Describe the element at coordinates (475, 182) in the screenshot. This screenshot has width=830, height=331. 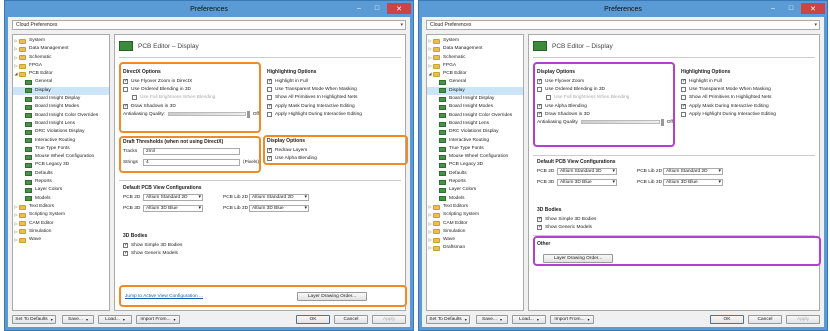
I see `tree-item: Reports` at that location.